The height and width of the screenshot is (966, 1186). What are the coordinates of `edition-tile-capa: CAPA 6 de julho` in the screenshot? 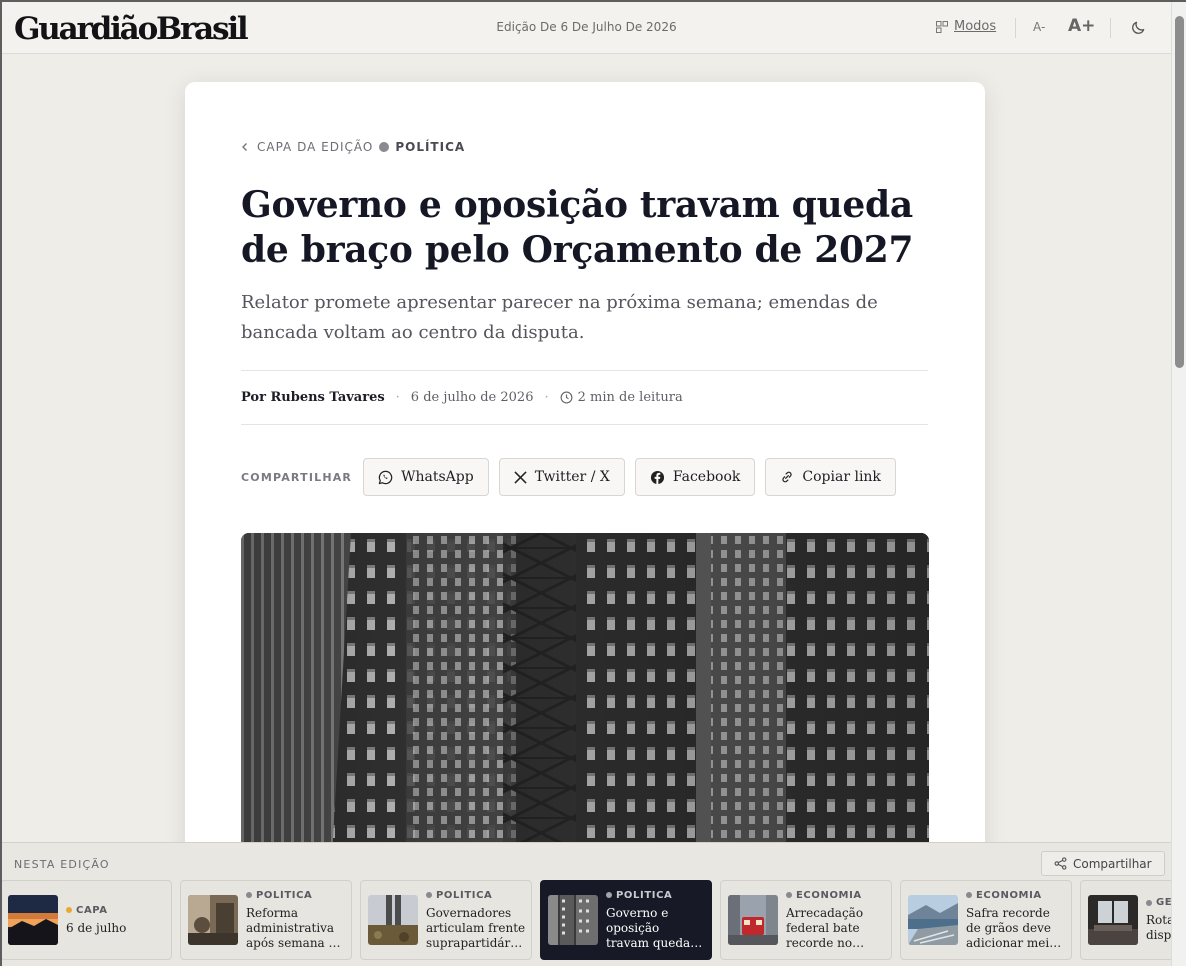 It's located at (87, 920).